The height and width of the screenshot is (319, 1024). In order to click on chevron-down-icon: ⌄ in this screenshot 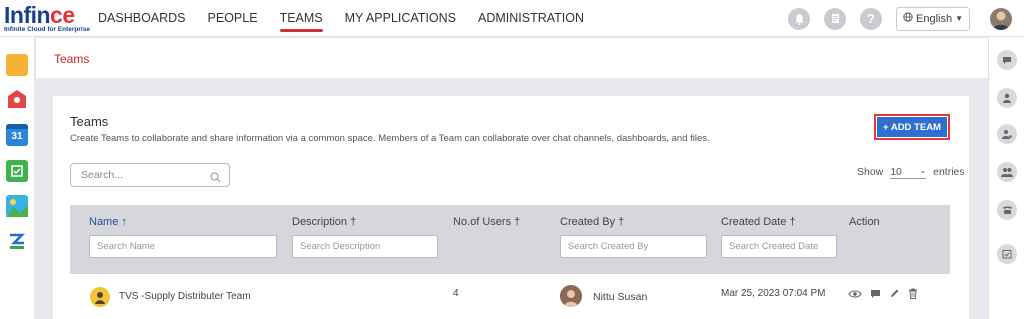, I will do `click(923, 170)`.